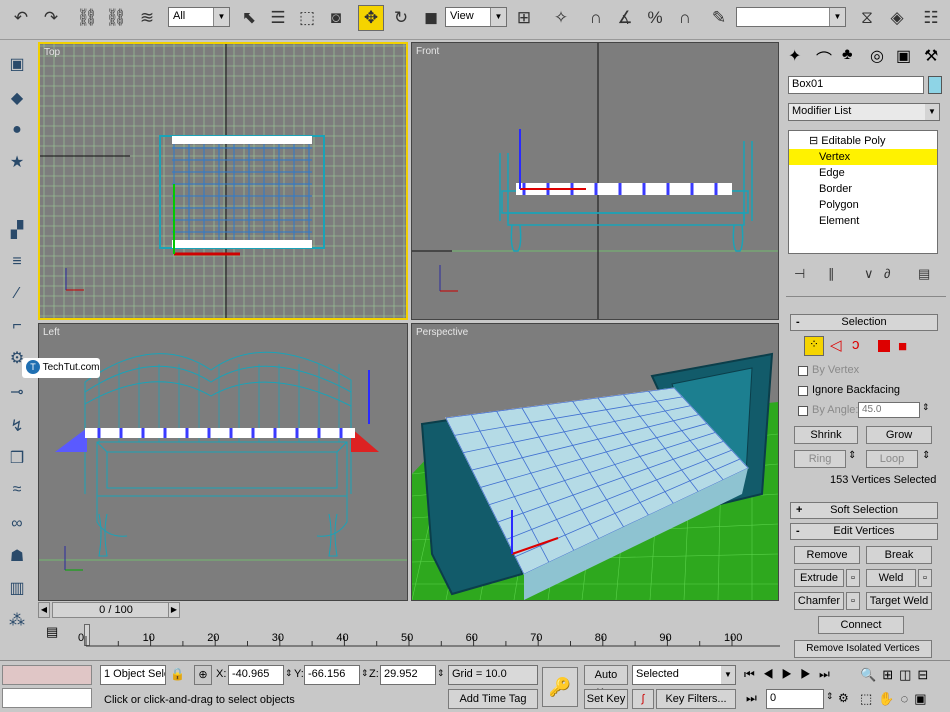 The image size is (950, 712). Describe the element at coordinates (256, 675) in the screenshot. I see `x-coordinate-field: -40.965` at that location.